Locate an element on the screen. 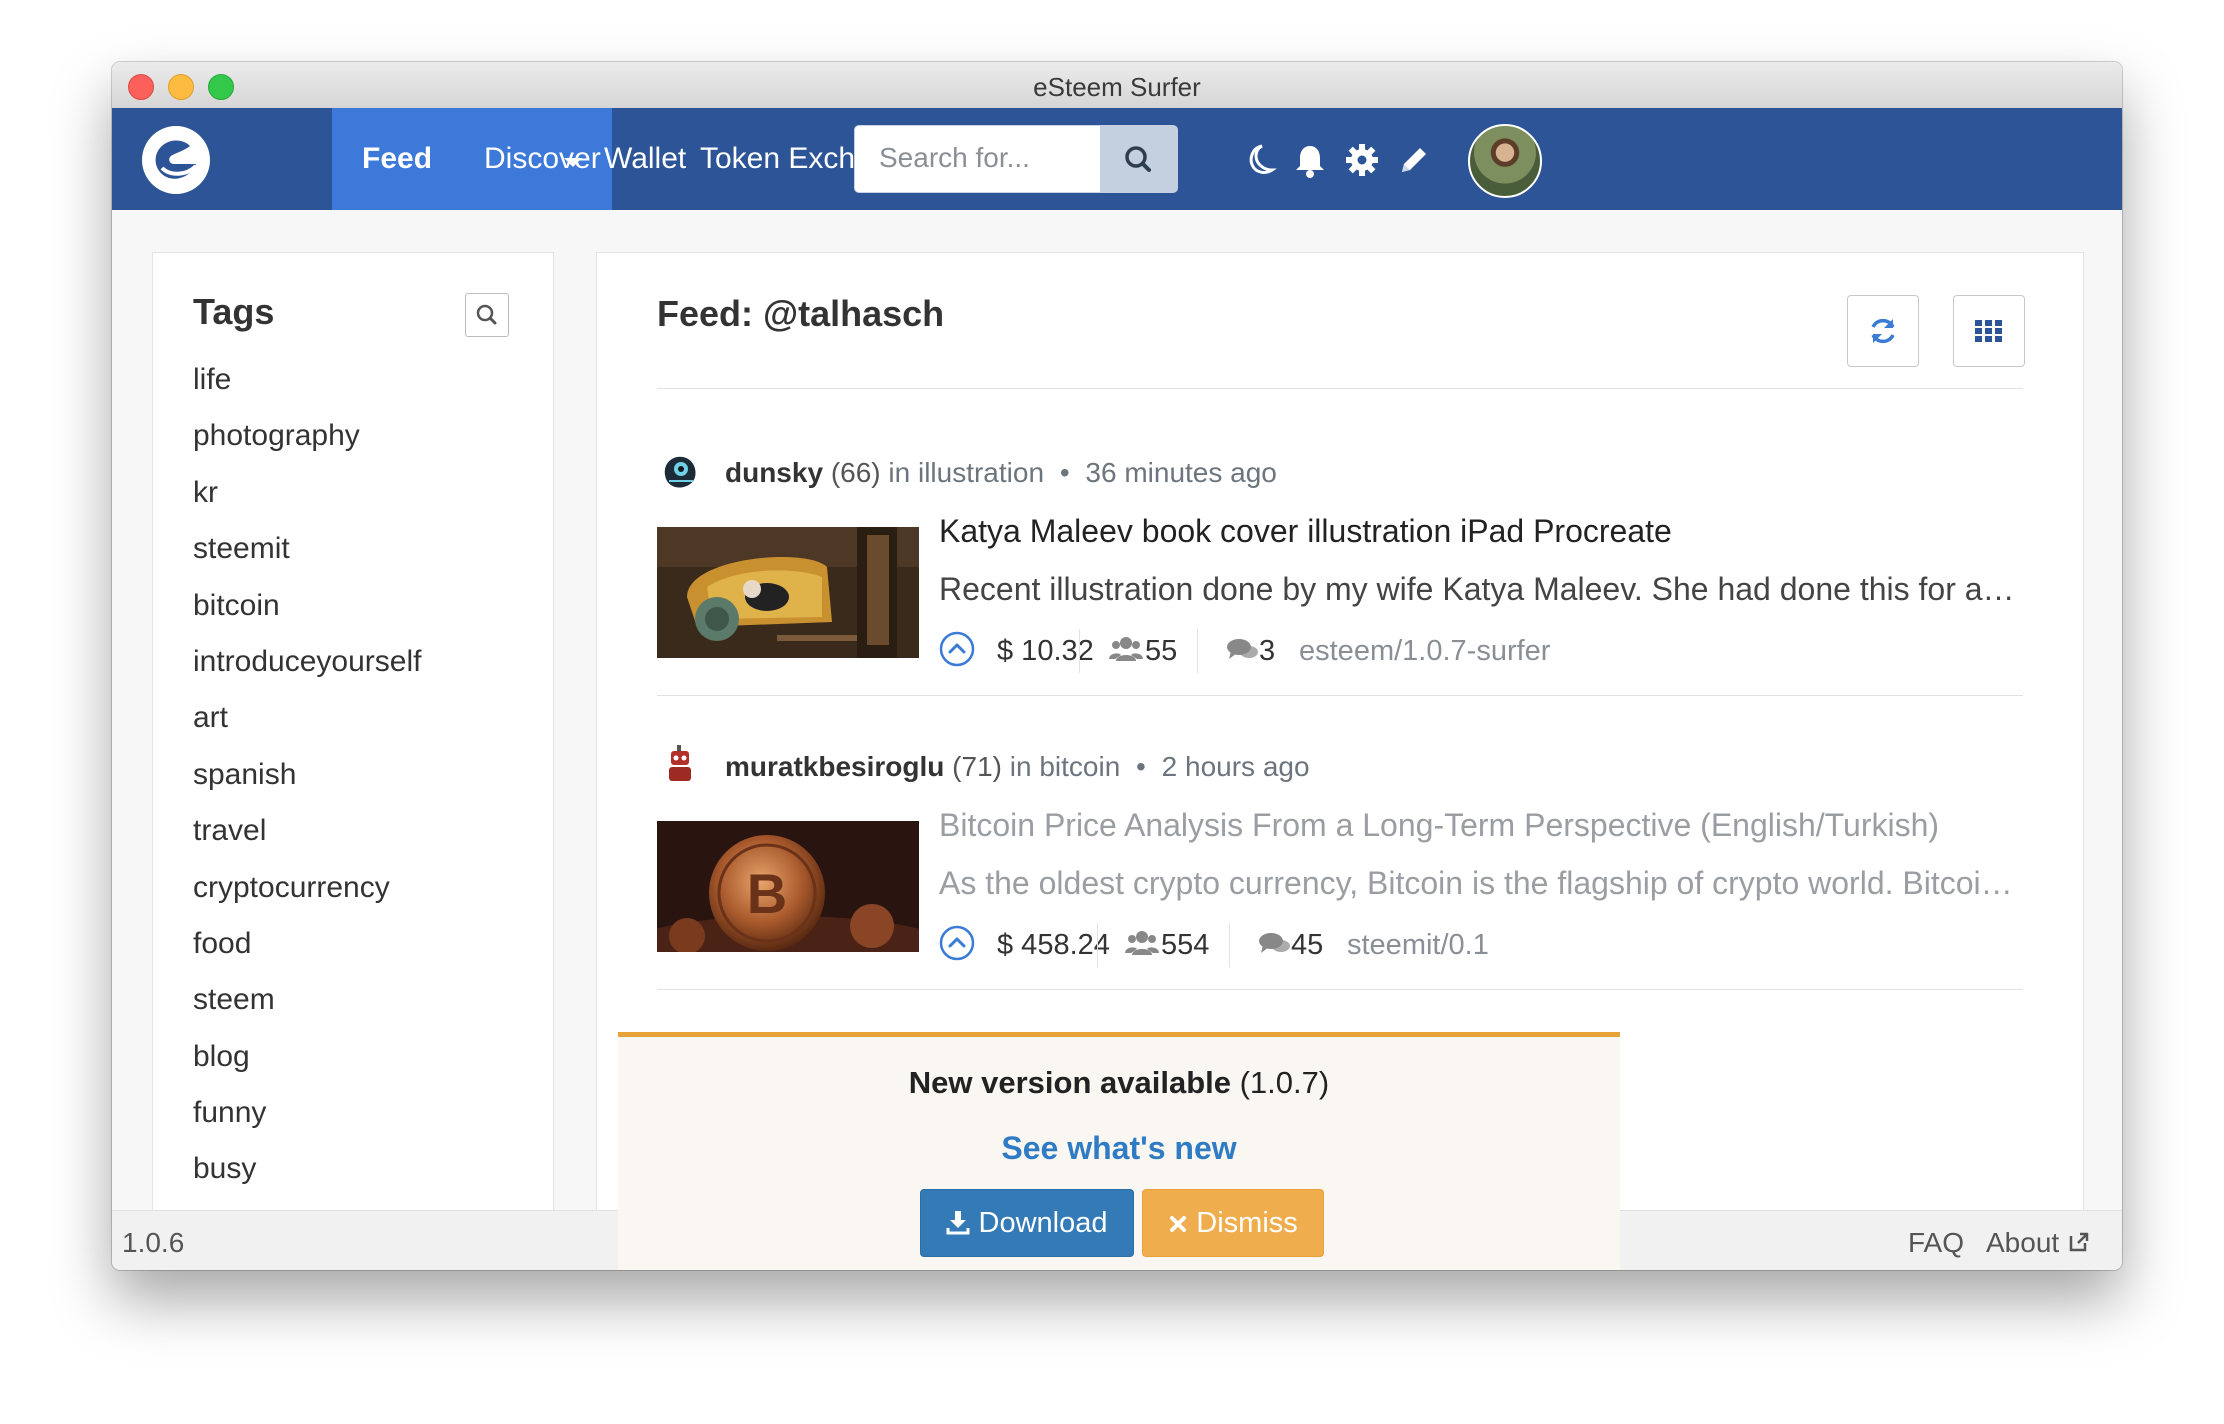  refresh-button is located at coordinates (1883, 331).